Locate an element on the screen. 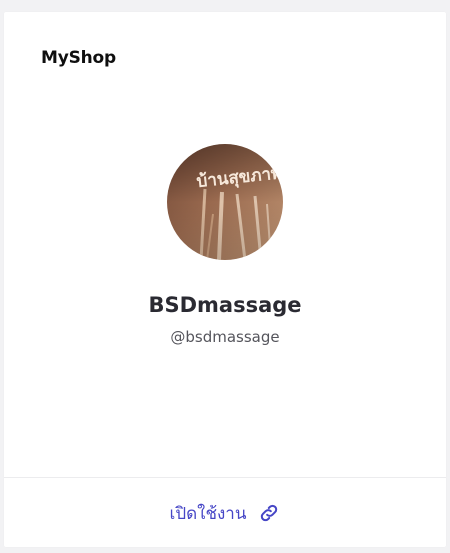 The image size is (450, 553). brand-logo: MyShop is located at coordinates (78, 58).